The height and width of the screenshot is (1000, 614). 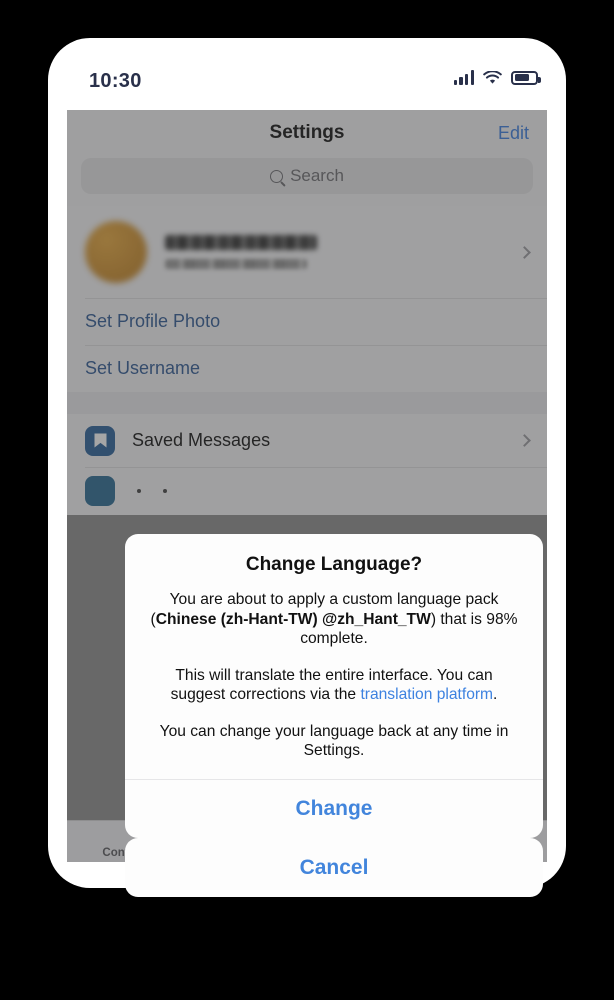 What do you see at coordinates (307, 403) in the screenshot?
I see `section-gap` at bounding box center [307, 403].